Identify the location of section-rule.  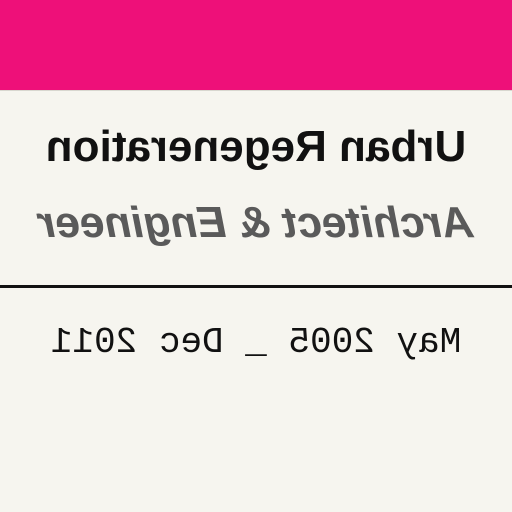
(256, 286).